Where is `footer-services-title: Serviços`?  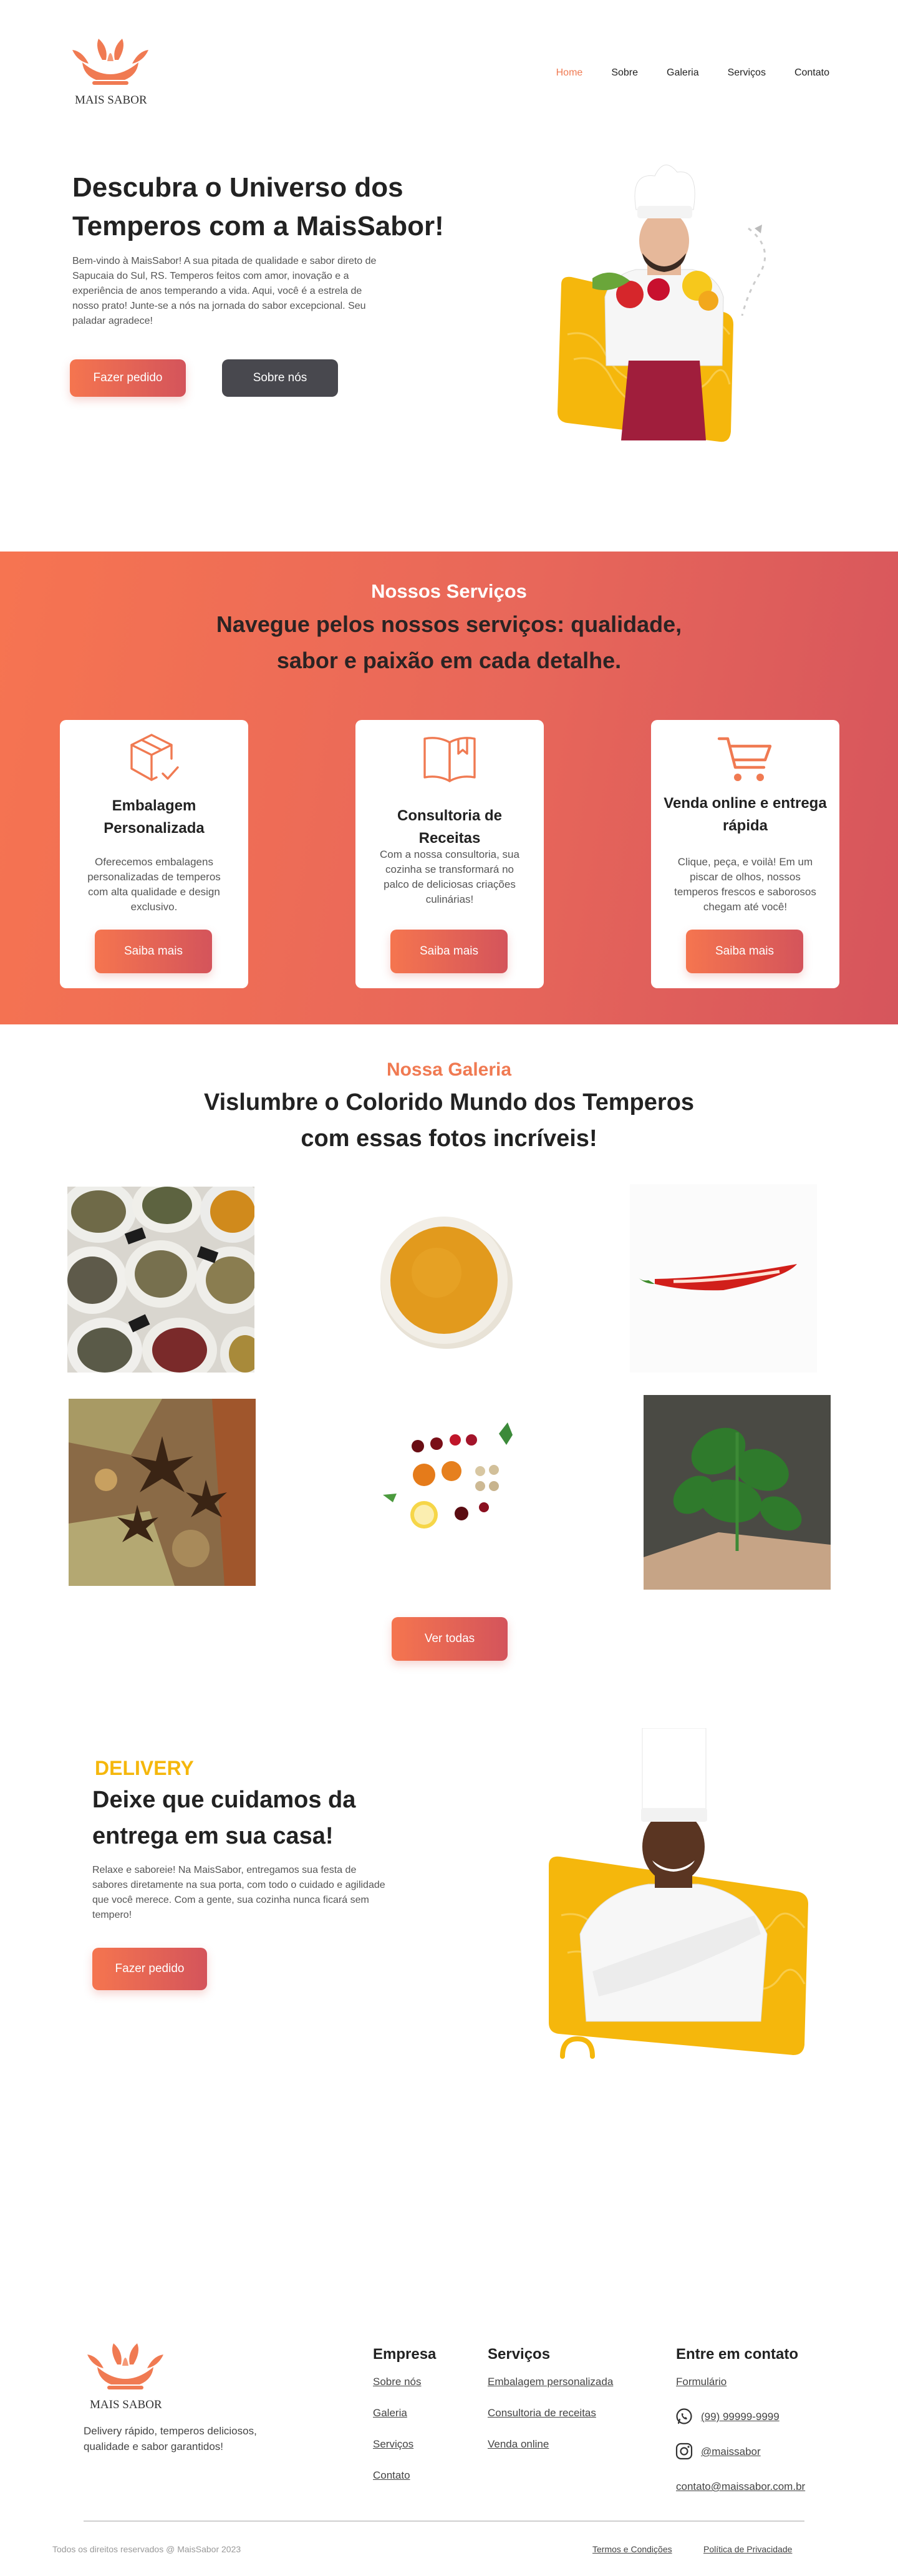
footer-services-title: Serviços is located at coordinates (519, 2354).